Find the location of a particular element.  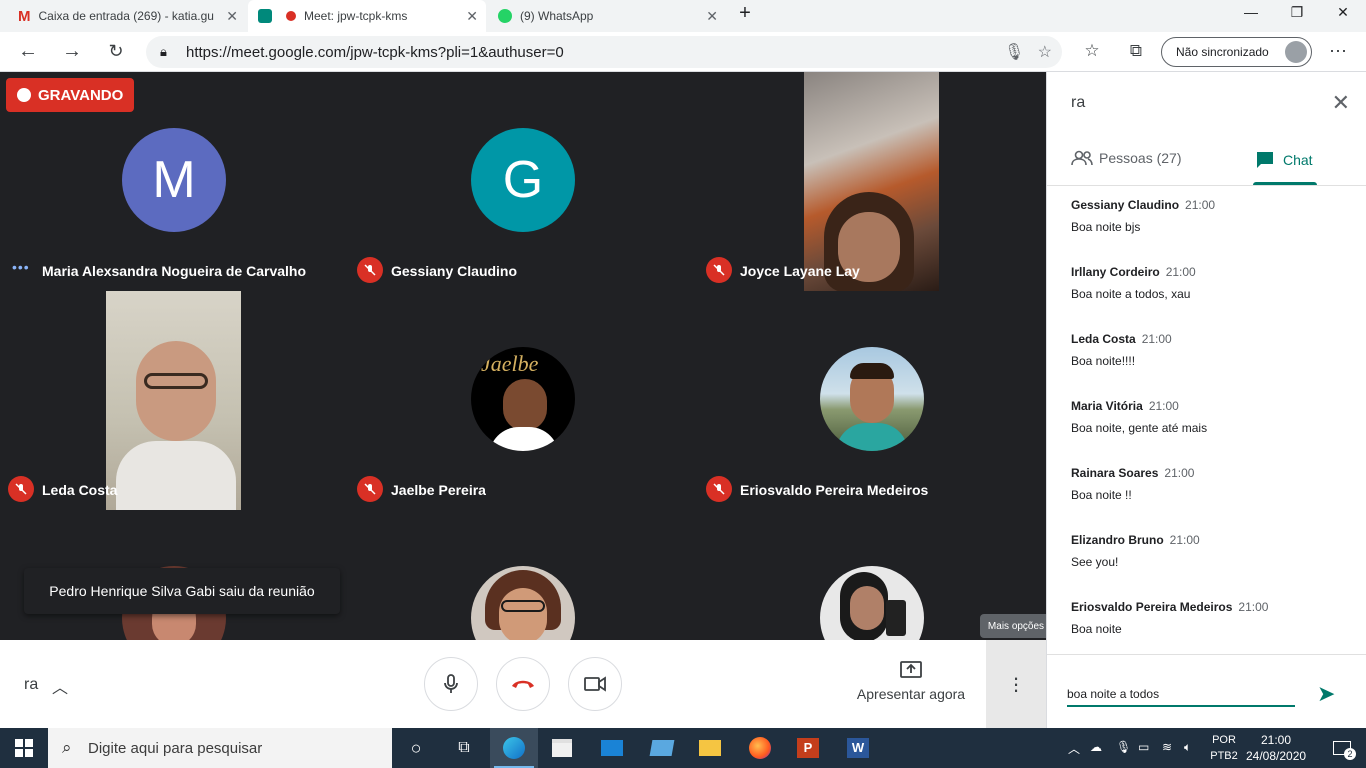

chat-message-input is located at coordinates (1181, 695).